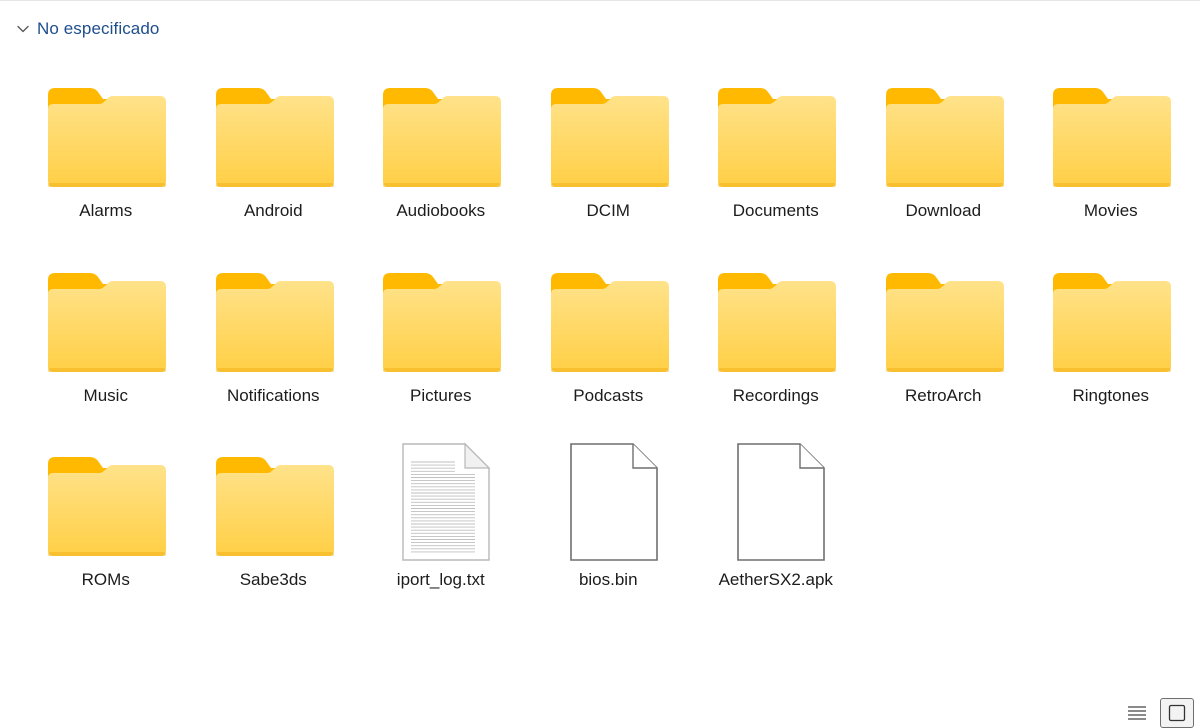 The image size is (1200, 728). I want to click on folder-item: Android, so click(274, 145).